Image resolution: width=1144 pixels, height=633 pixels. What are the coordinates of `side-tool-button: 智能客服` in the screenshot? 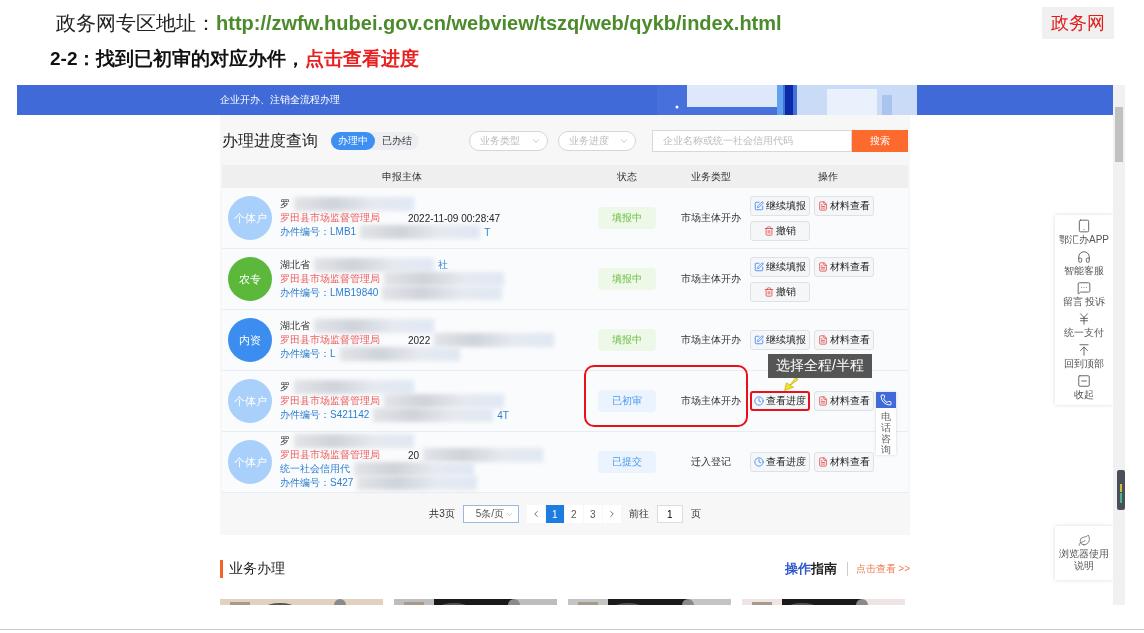 It's located at (1084, 263).